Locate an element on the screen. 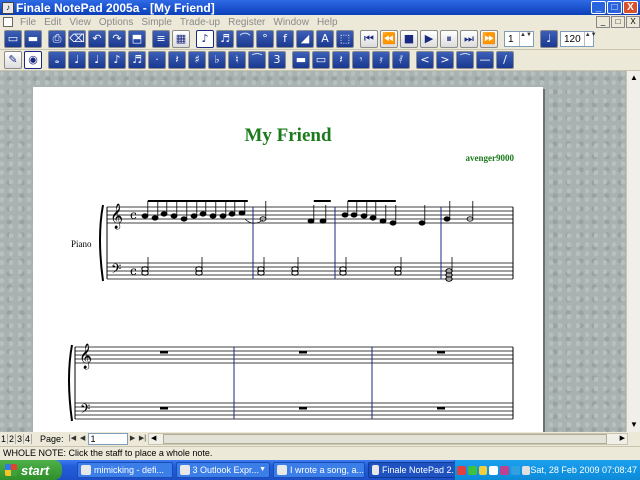  page-tab-4: 4 is located at coordinates (28, 439).